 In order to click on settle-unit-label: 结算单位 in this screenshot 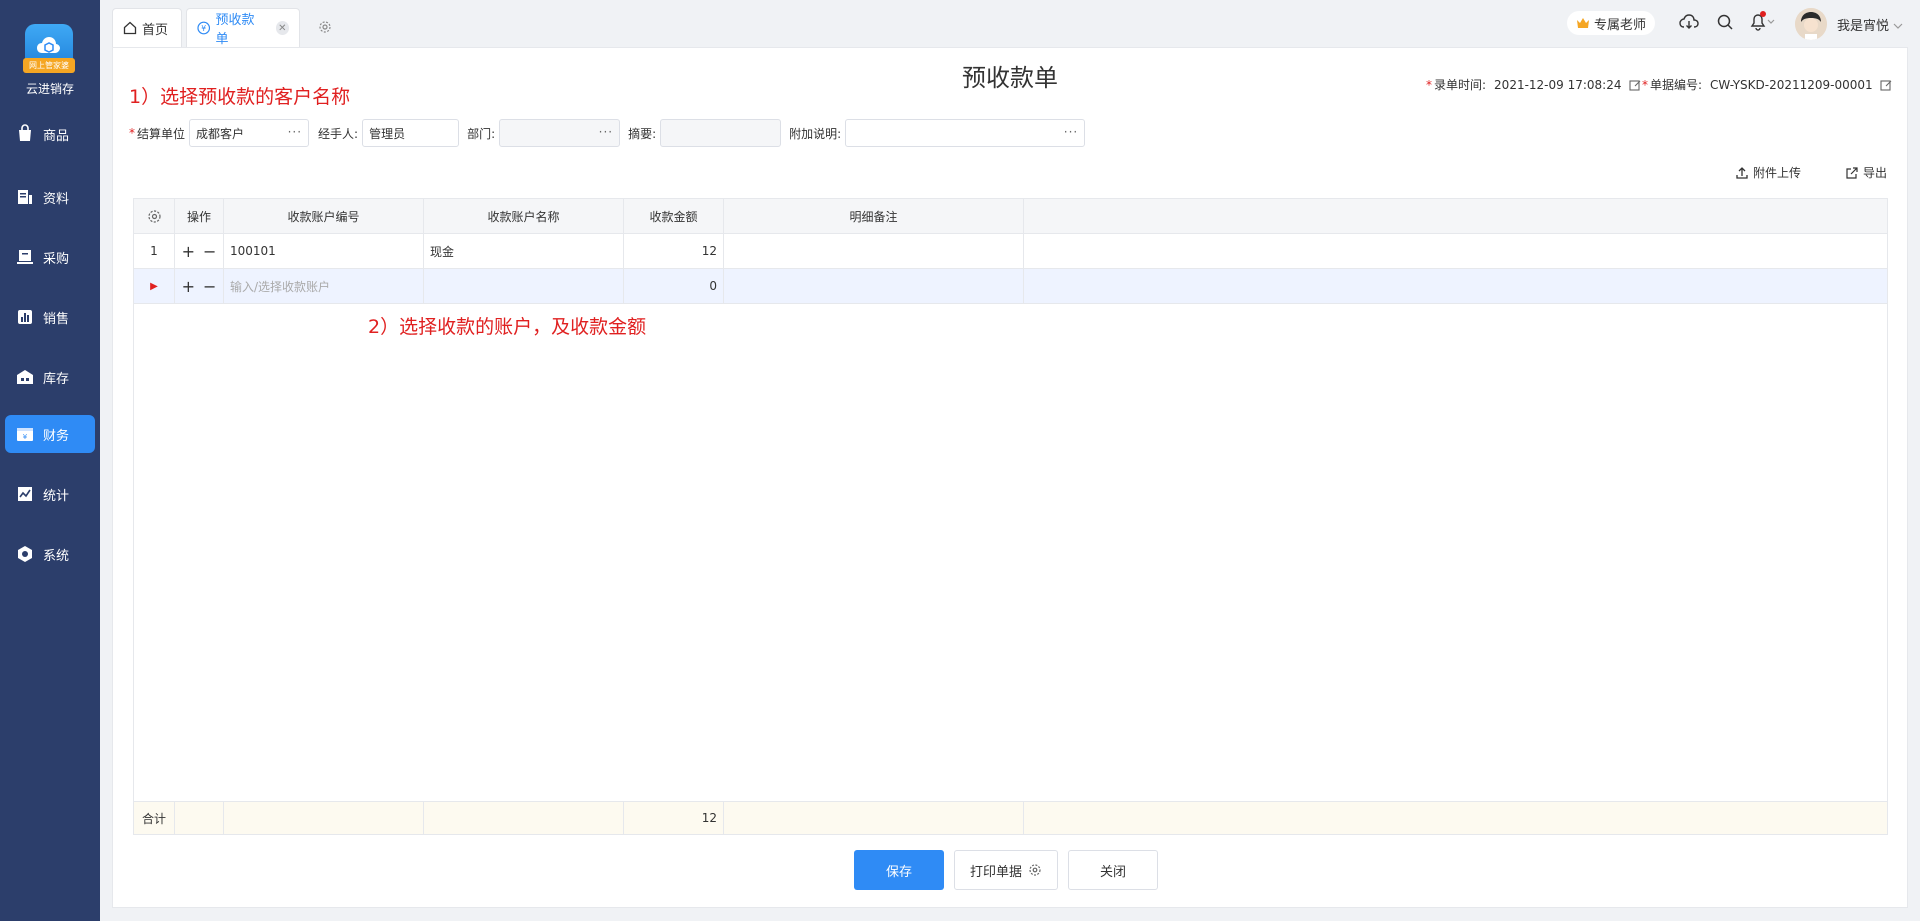, I will do `click(161, 133)`.